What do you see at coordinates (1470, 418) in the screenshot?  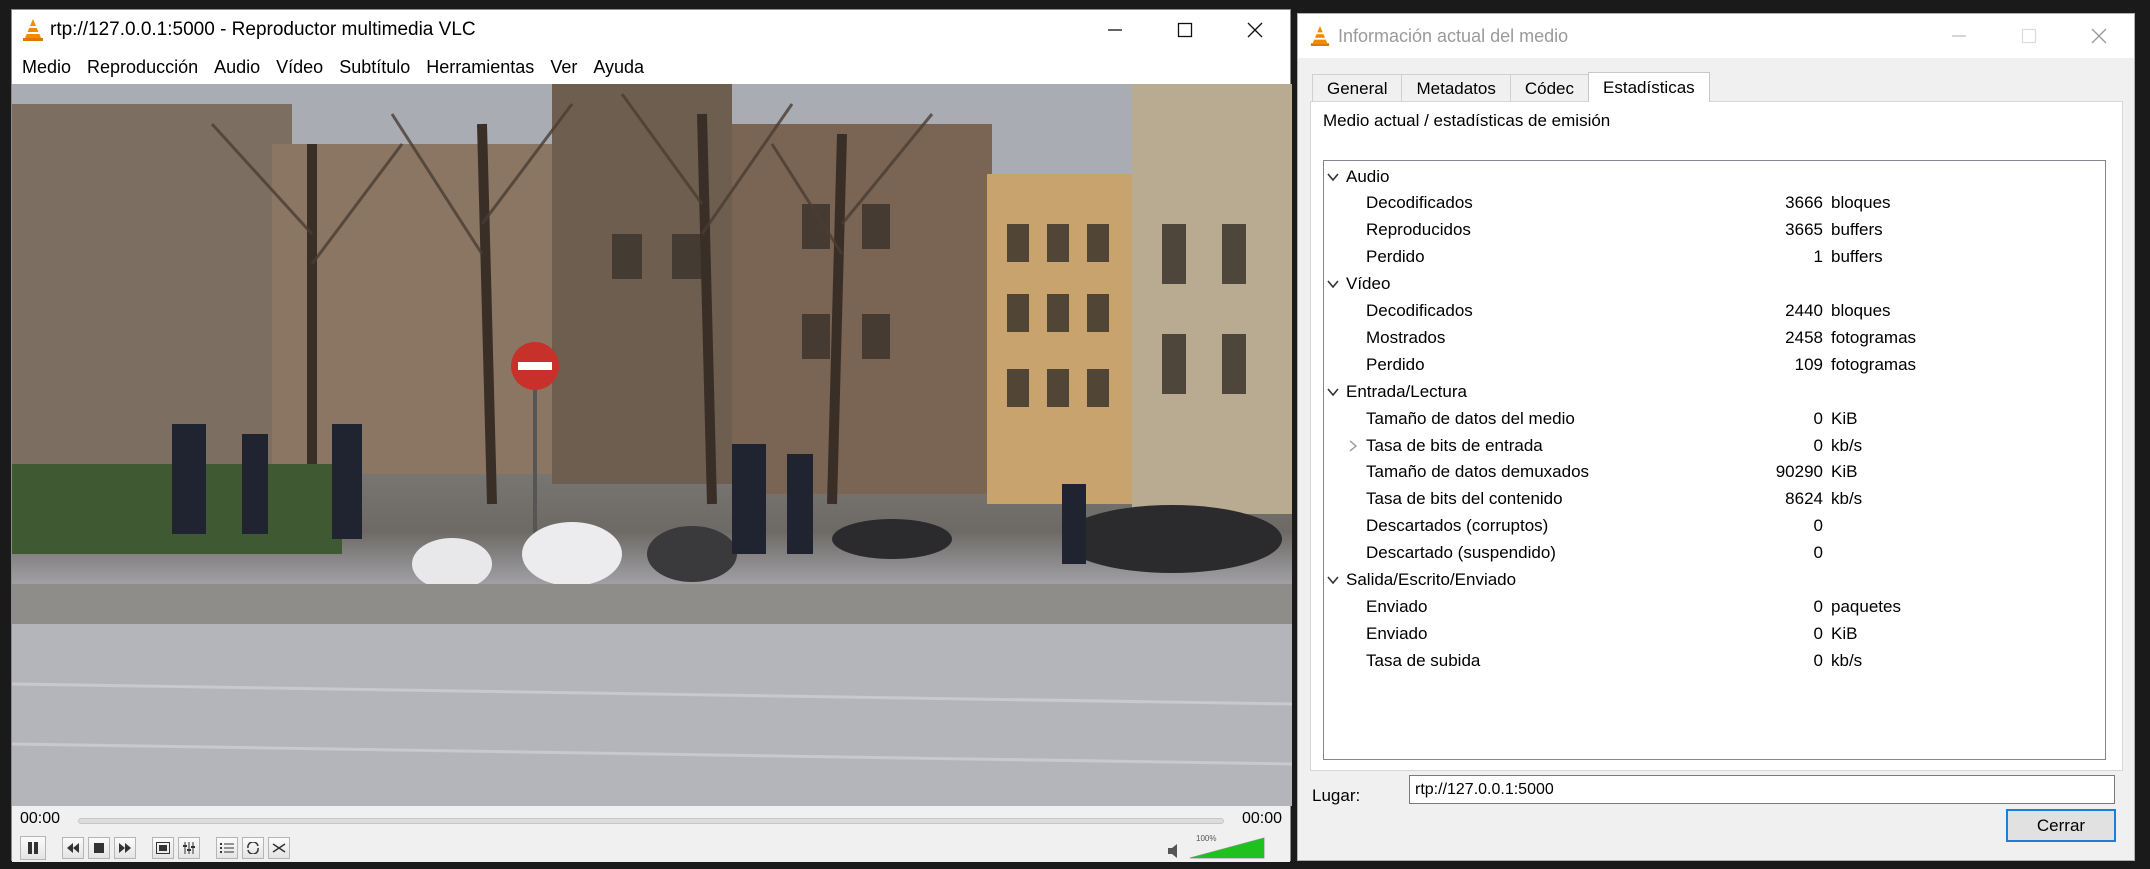 I see `stat-label: Tamaño de datos del medio` at bounding box center [1470, 418].